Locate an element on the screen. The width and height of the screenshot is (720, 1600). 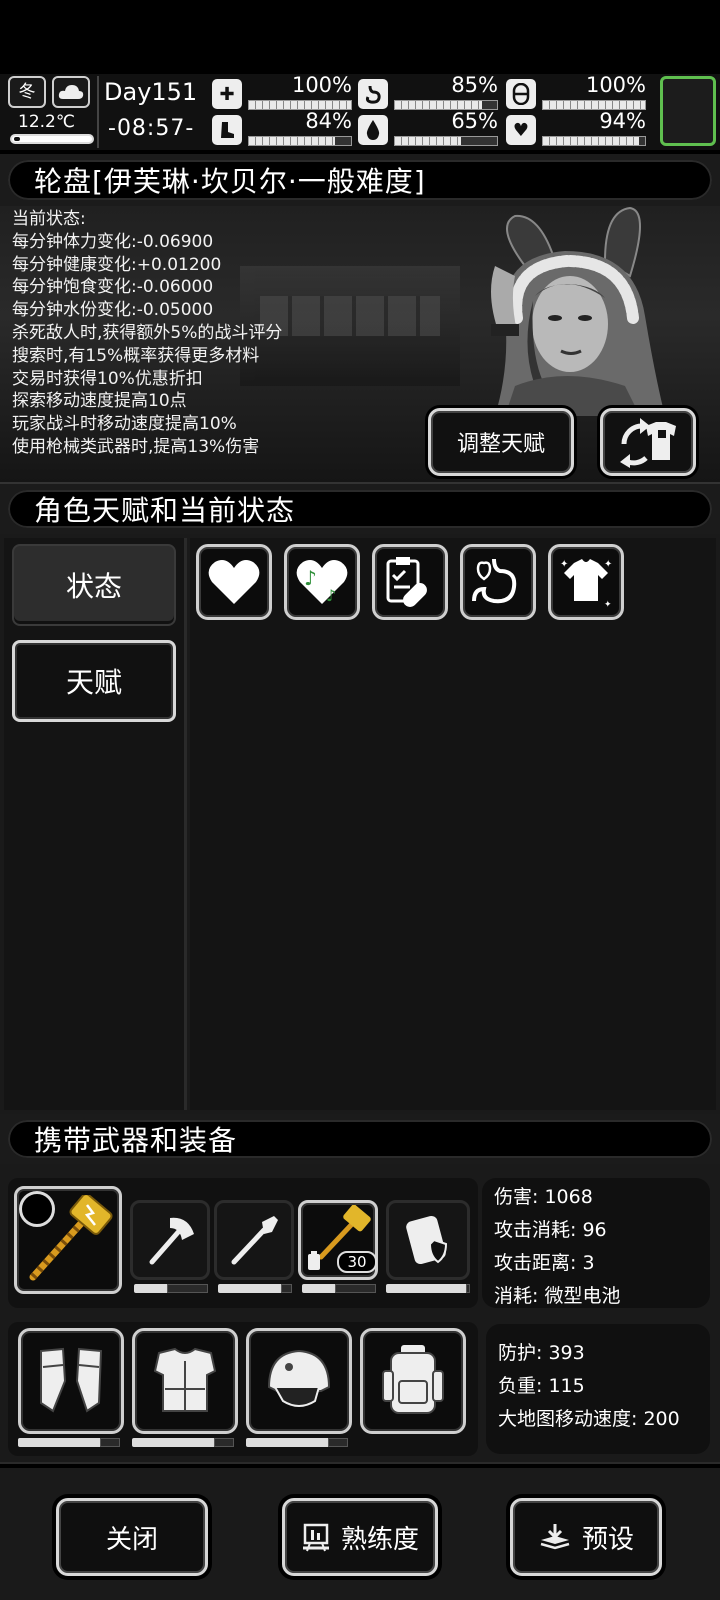
gauntlets-icon is located at coordinates (71, 1380).